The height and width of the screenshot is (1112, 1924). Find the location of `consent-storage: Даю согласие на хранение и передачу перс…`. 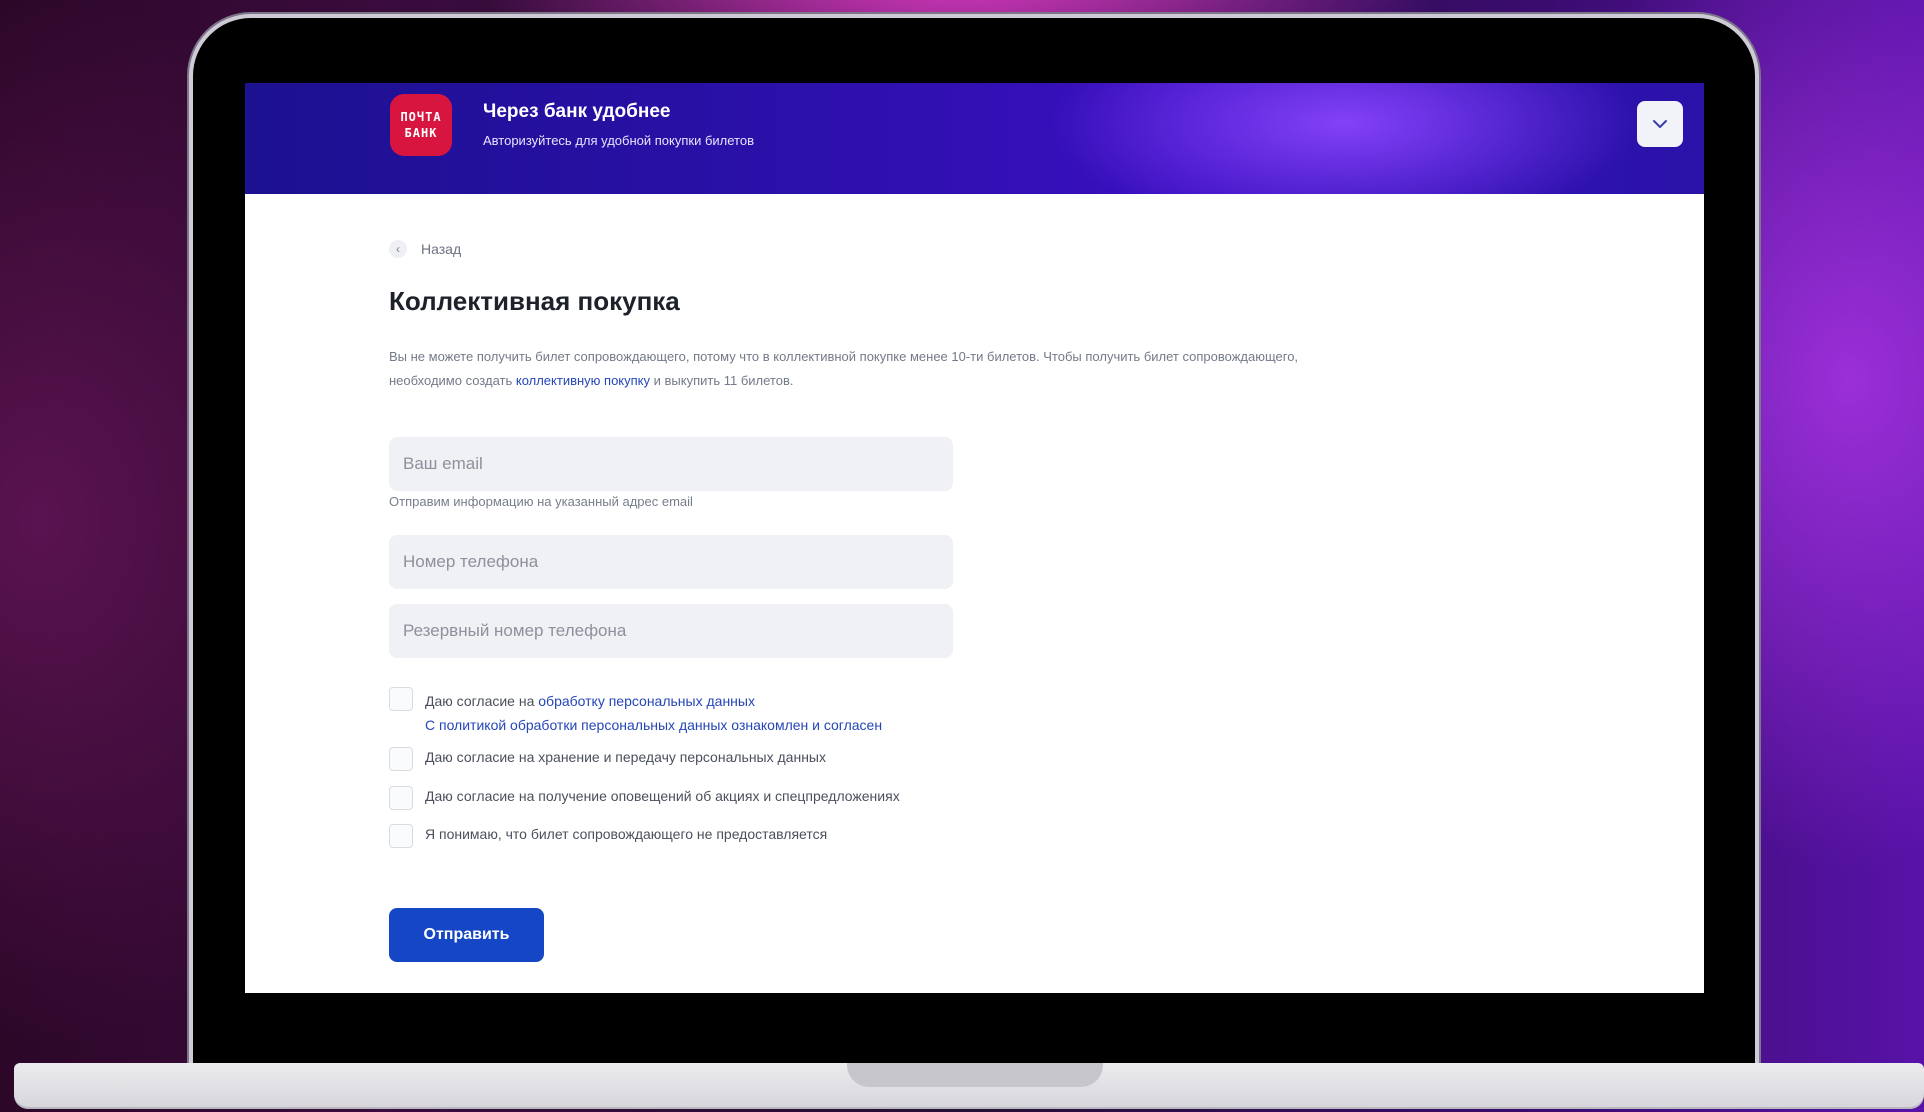

consent-storage: Даю согласие на хранение и передачу перс… is located at coordinates (607, 759).